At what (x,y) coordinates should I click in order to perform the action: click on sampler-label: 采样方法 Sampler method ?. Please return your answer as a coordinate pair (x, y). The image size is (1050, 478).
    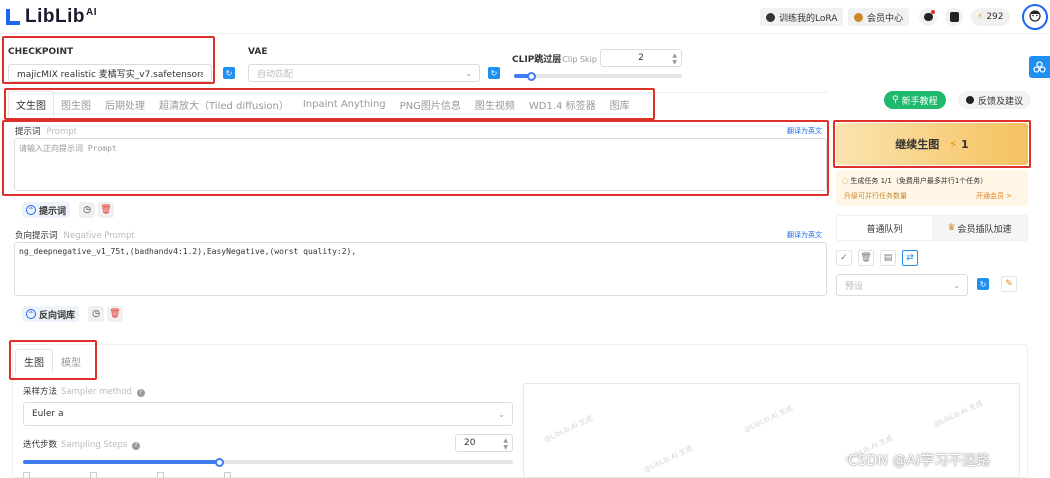
    Looking at the image, I should click on (84, 391).